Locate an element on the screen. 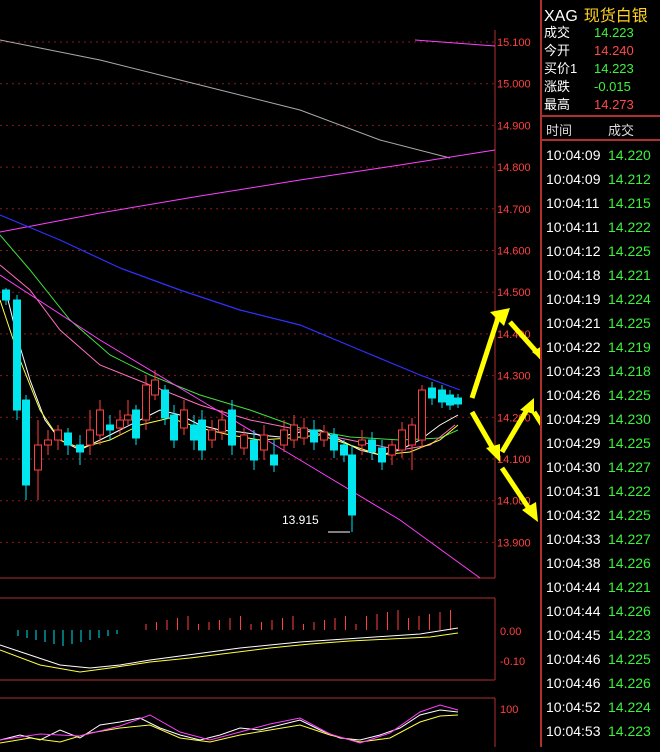 The image size is (660, 752). tick-header-price: 成交 is located at coordinates (621, 130).